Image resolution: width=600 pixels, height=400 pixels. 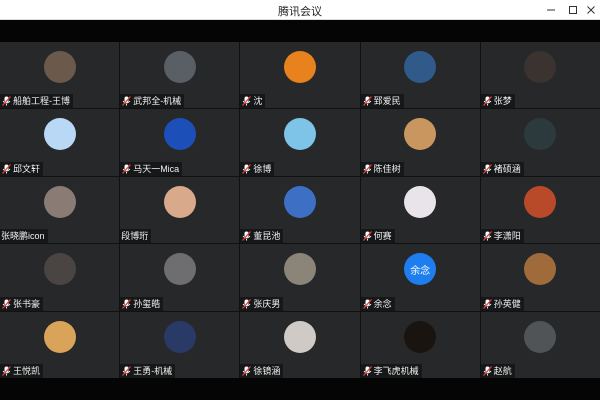 I want to click on participant-tile: 张庆男, so click(x=300, y=277).